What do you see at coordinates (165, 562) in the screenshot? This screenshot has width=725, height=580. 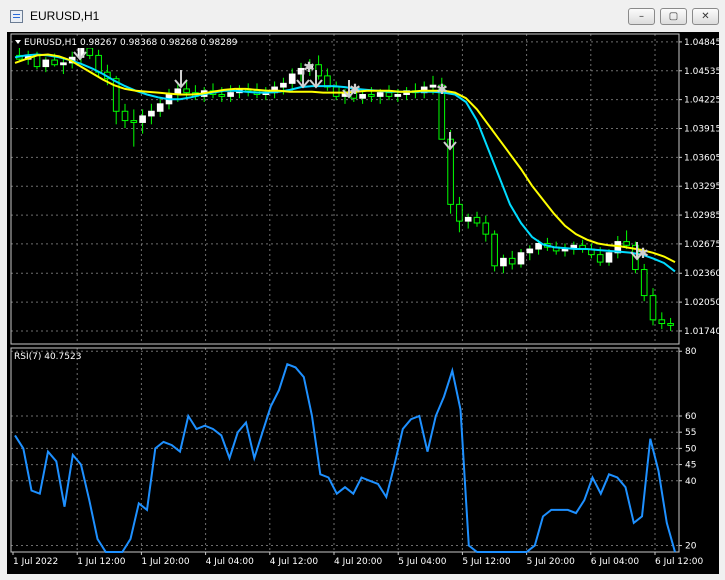 I see `x-tick-label: 1 Jul 20:00` at bounding box center [165, 562].